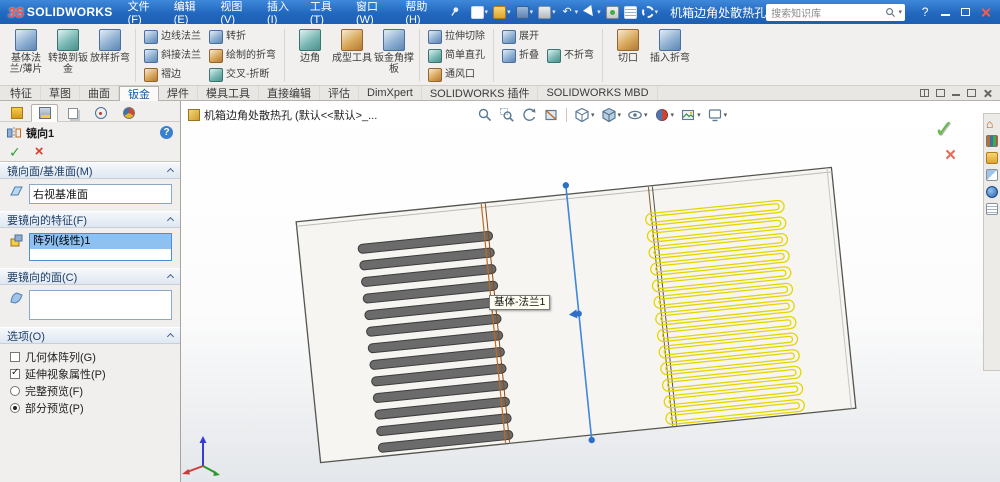 Image resolution: width=1000 pixels, height=482 pixels. Describe the element at coordinates (529, 115) in the screenshot. I see `previous-view-button` at that location.